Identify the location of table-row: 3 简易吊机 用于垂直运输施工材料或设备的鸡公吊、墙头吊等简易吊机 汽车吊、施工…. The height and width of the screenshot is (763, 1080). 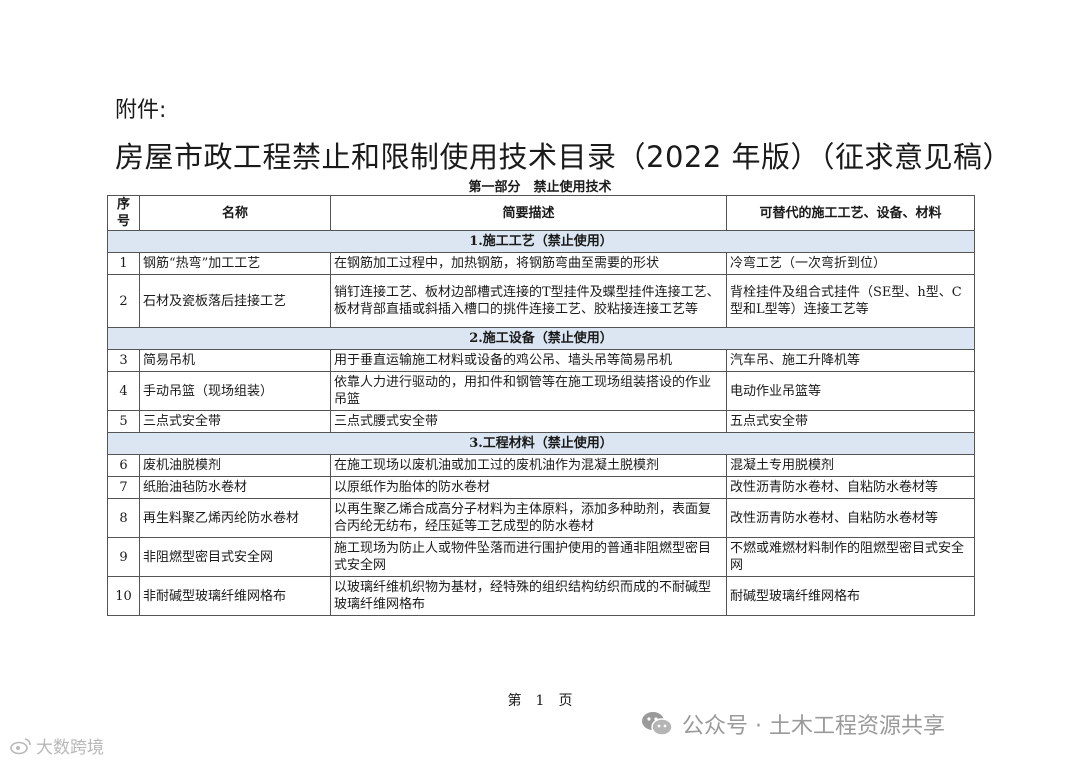
(541, 360).